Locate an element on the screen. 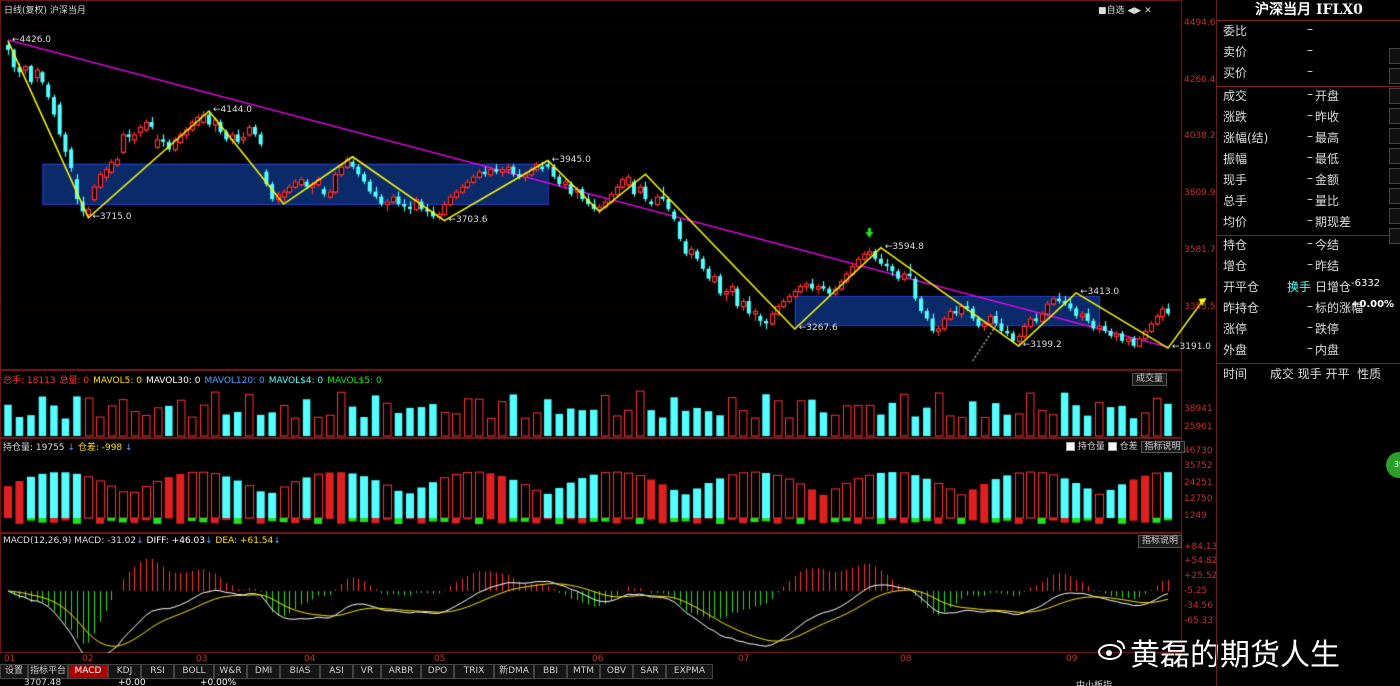 This screenshot has height=686, width=1400. indicator-tab: RSI is located at coordinates (157, 671).